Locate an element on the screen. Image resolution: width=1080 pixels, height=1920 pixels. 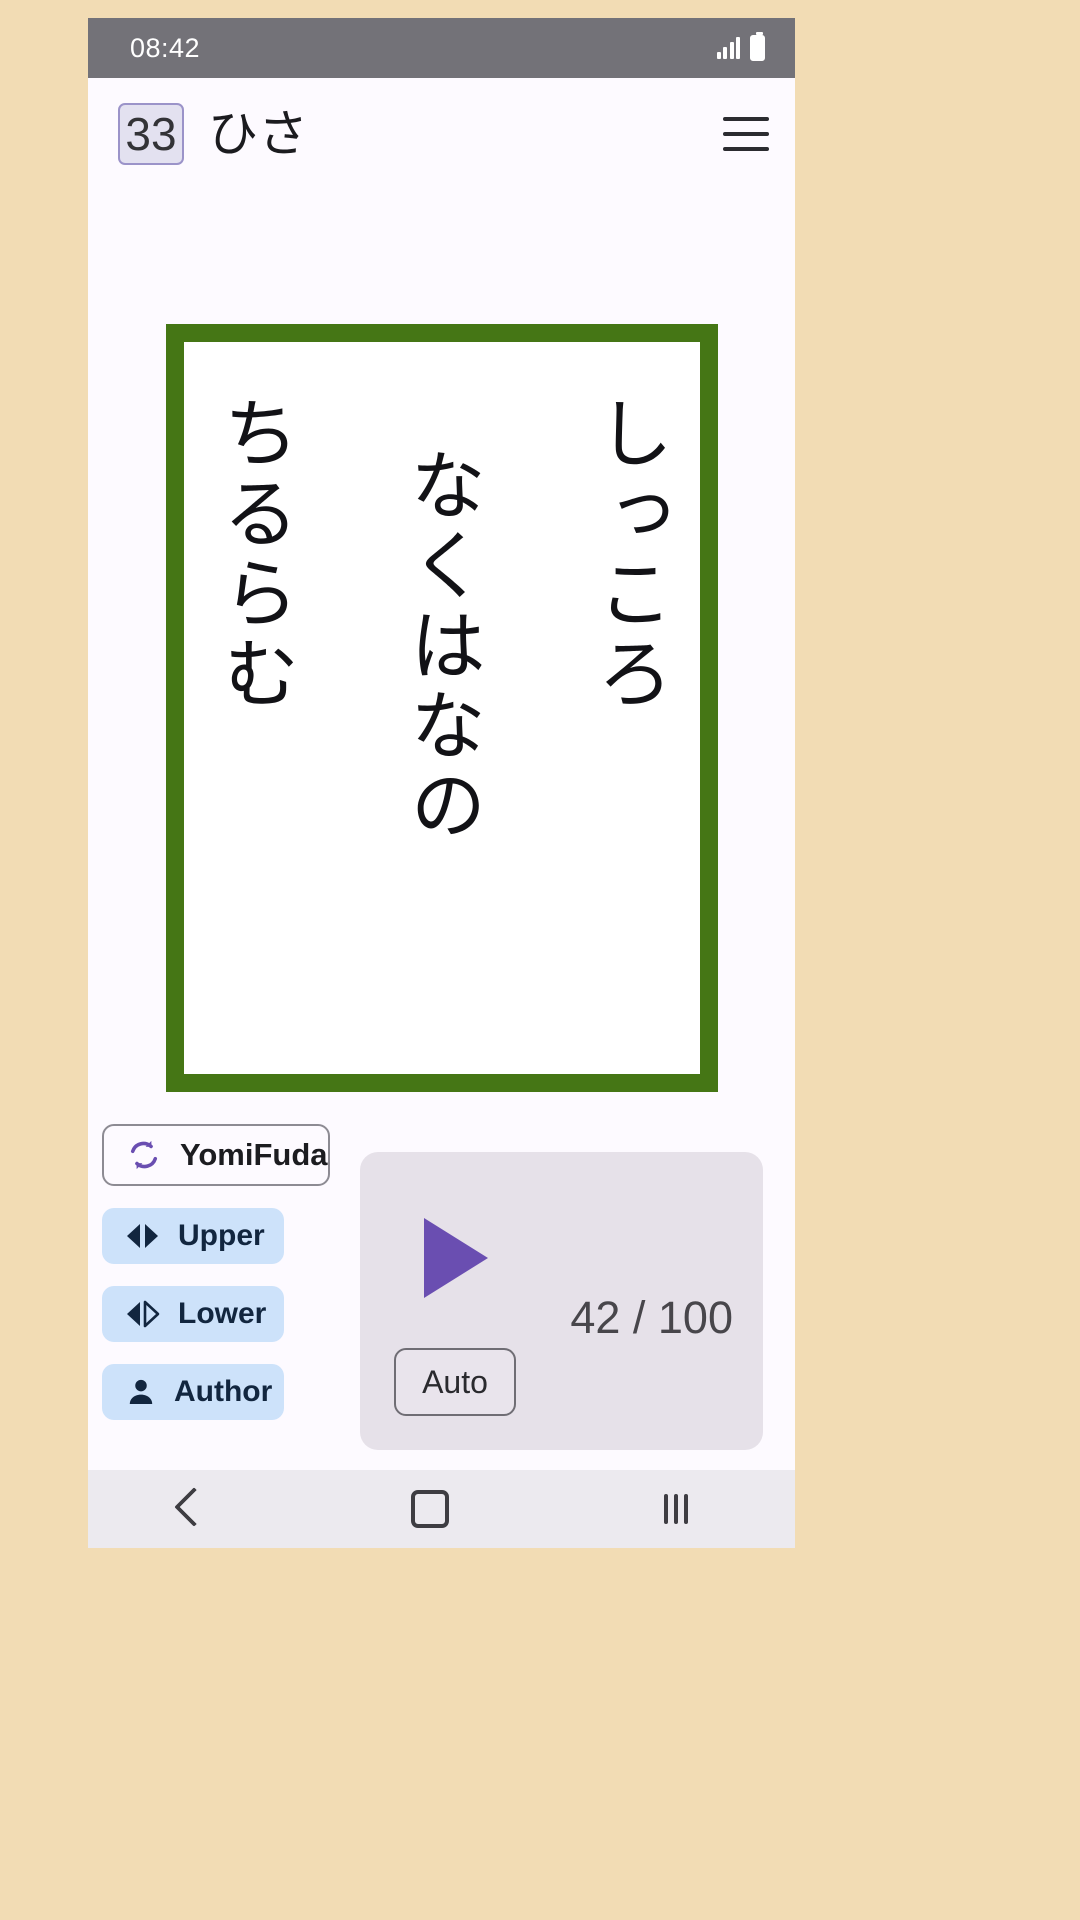
player-panel: 42 / 100 Auto is located at coordinates (561, 1301).